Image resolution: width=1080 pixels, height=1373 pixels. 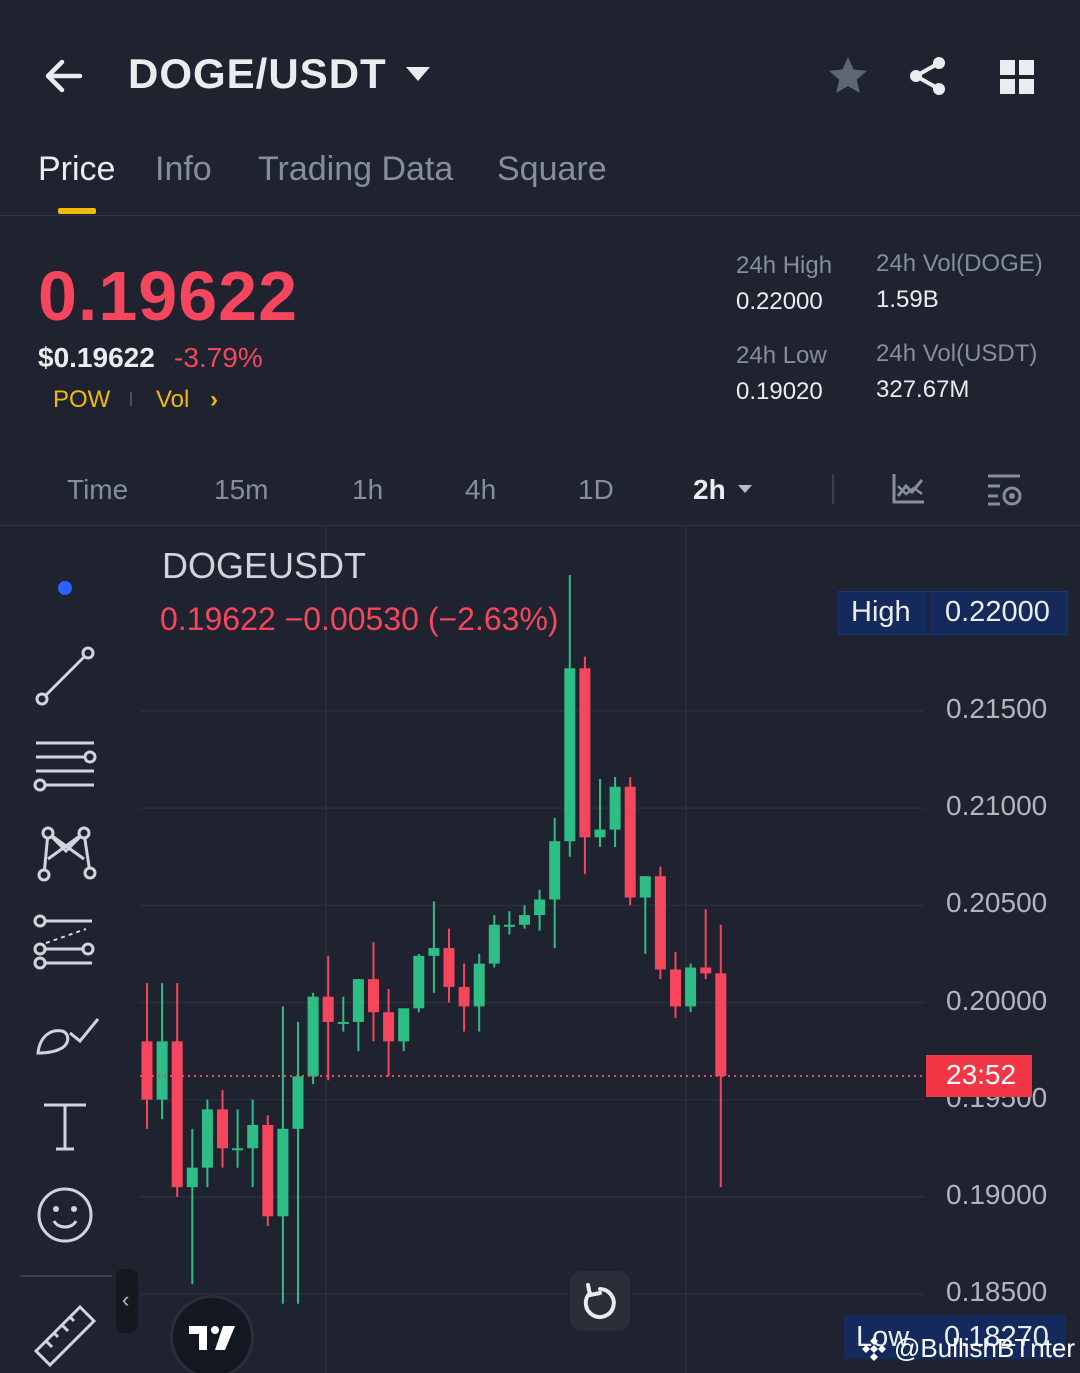 What do you see at coordinates (779, 301) in the screenshot?
I see `high-24h-value: 0.22000` at bounding box center [779, 301].